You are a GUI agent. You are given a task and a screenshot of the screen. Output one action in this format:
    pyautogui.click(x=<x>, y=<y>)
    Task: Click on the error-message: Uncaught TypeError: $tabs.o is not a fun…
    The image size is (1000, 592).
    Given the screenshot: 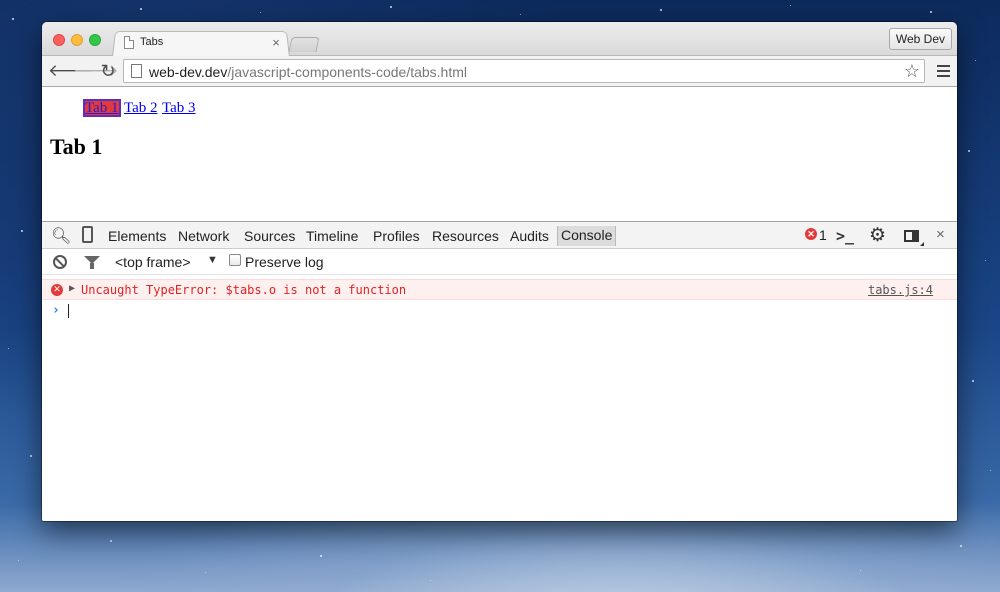 What is the action you would take?
    pyautogui.click(x=244, y=290)
    